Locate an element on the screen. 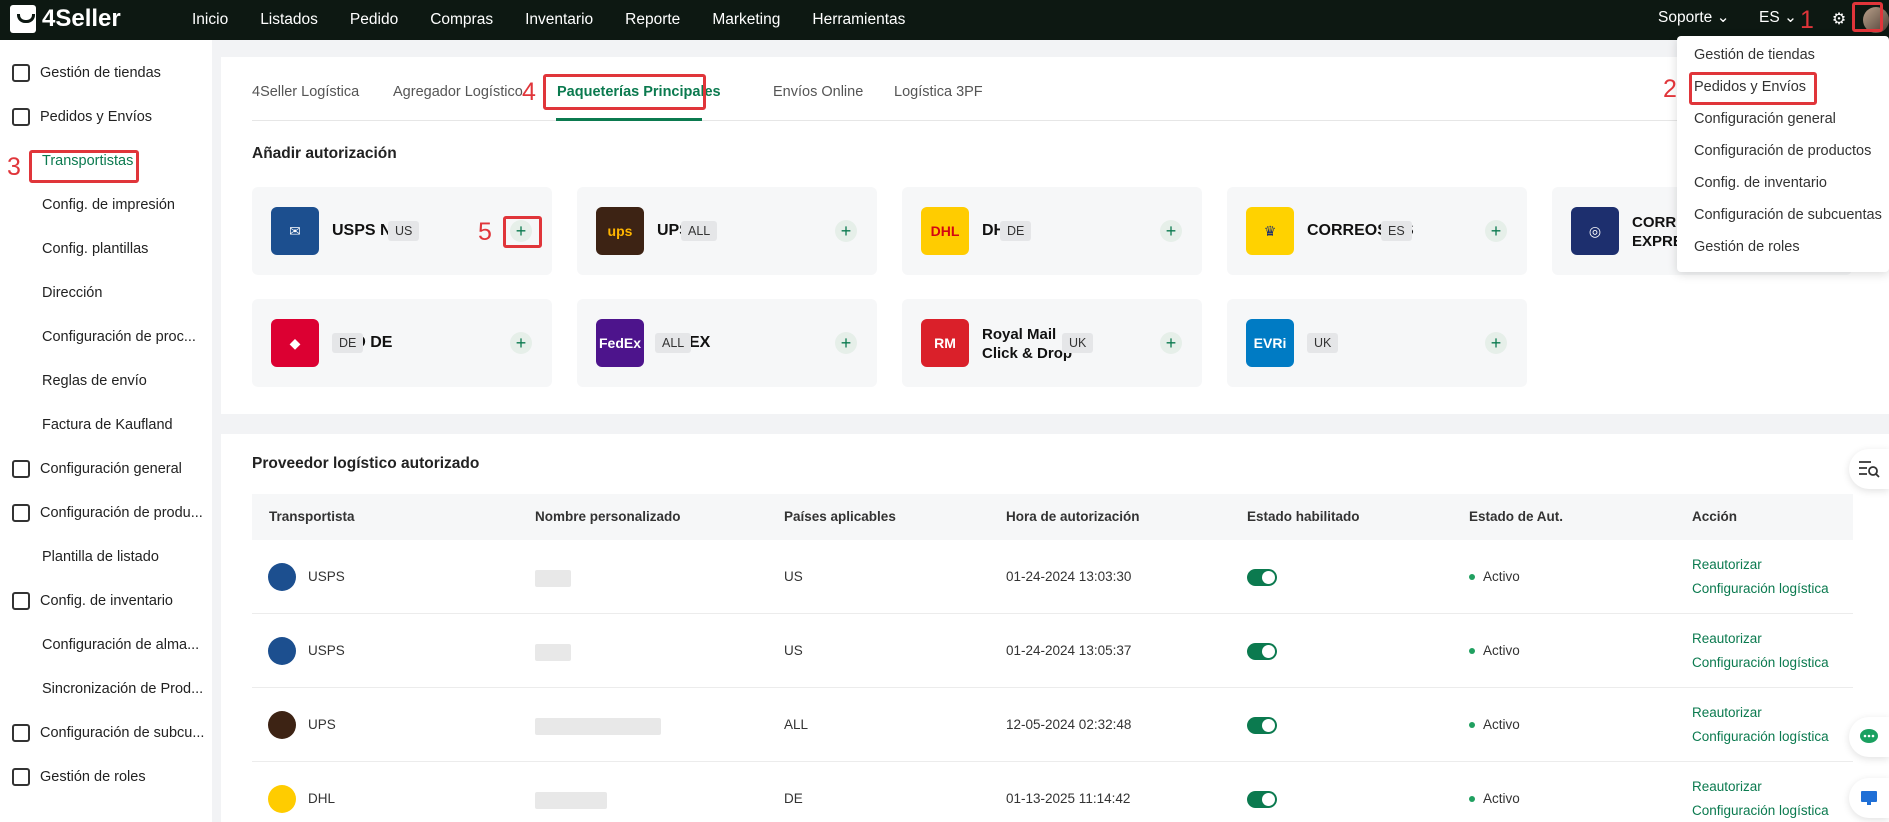 The width and height of the screenshot is (1889, 822). correos-express-logo: ◎ is located at coordinates (1595, 231).